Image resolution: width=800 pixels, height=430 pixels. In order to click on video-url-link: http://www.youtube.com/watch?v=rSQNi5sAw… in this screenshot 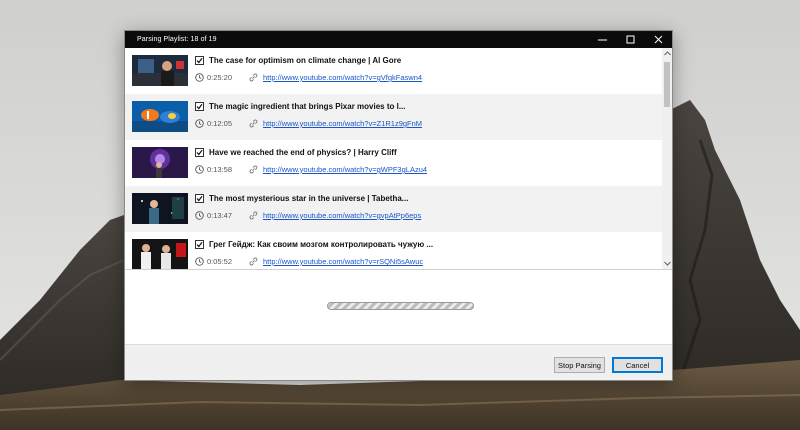, I will do `click(343, 261)`.